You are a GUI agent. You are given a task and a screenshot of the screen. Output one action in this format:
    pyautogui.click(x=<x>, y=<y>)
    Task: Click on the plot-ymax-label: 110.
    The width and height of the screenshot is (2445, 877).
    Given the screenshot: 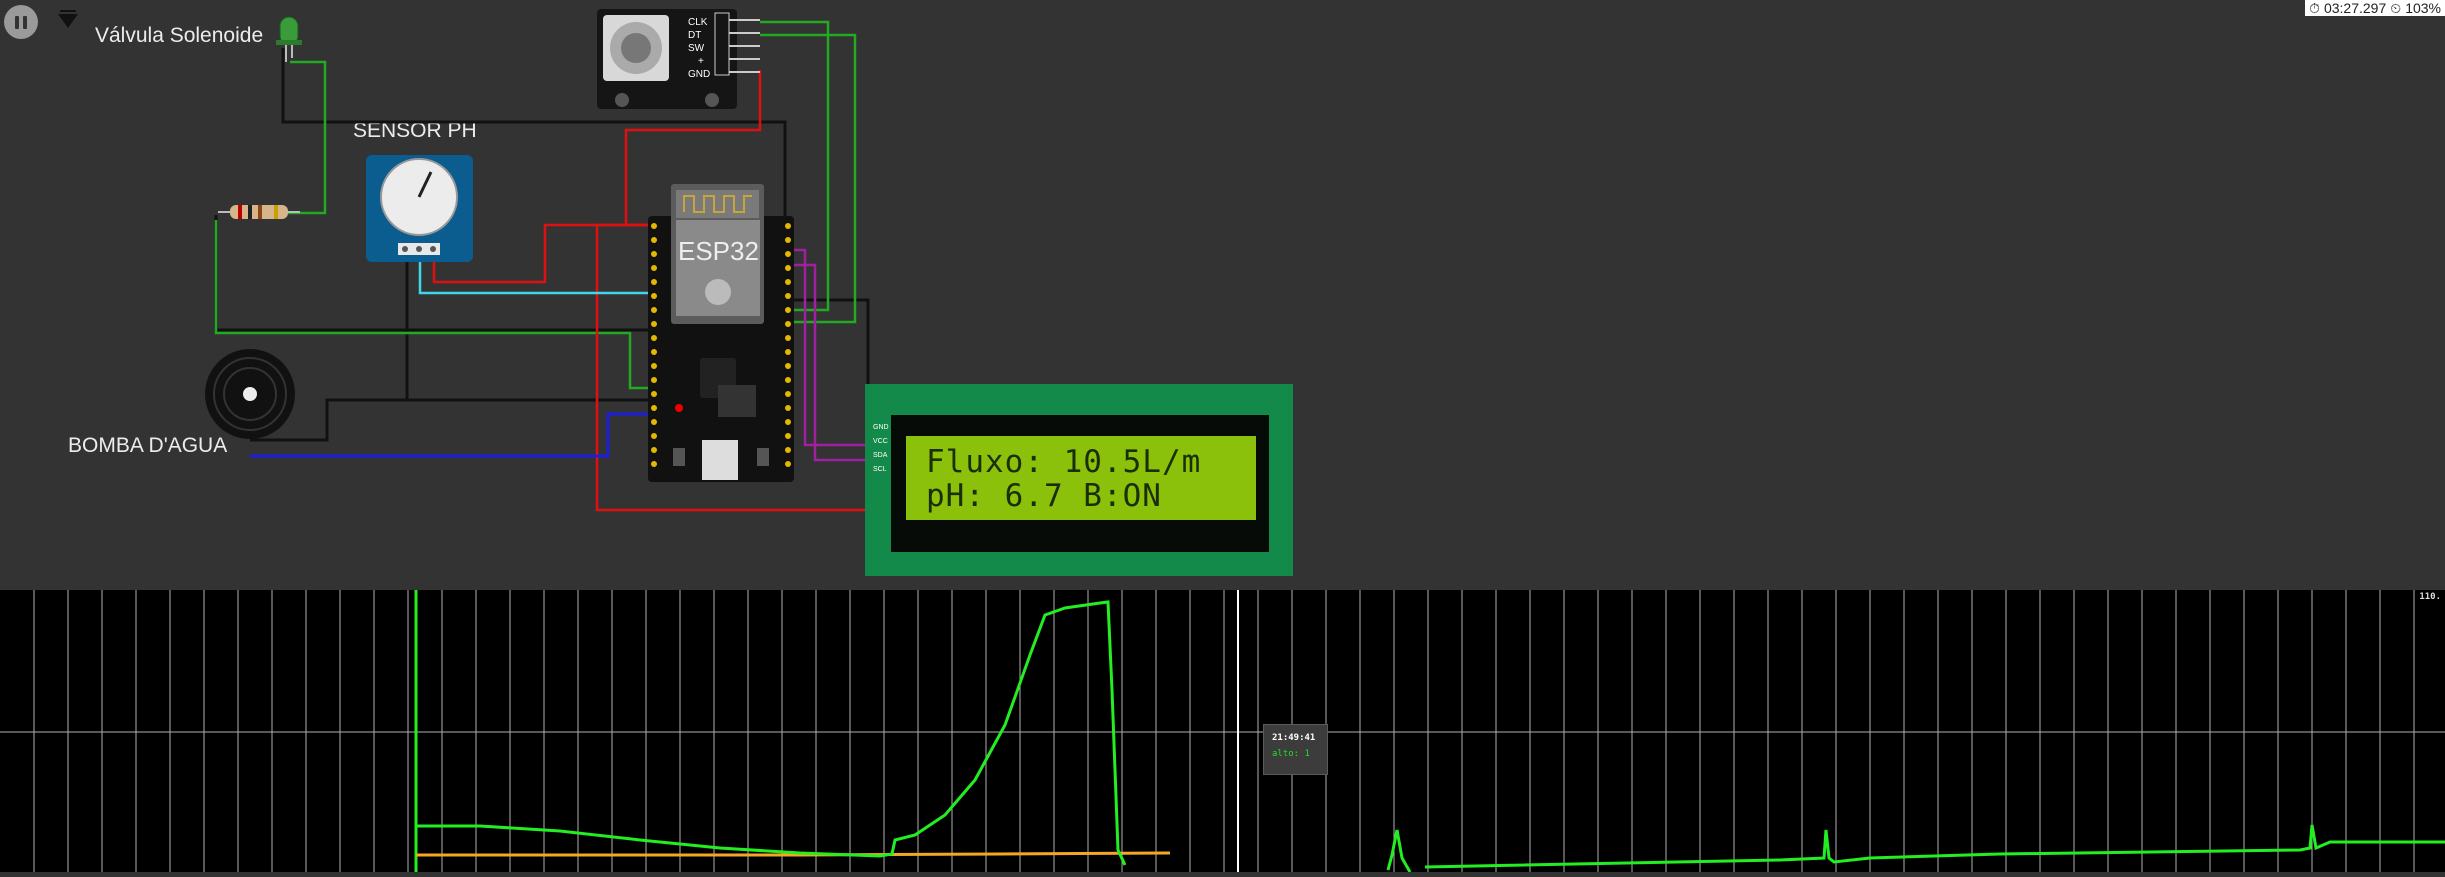 What is the action you would take?
    pyautogui.click(x=2430, y=597)
    